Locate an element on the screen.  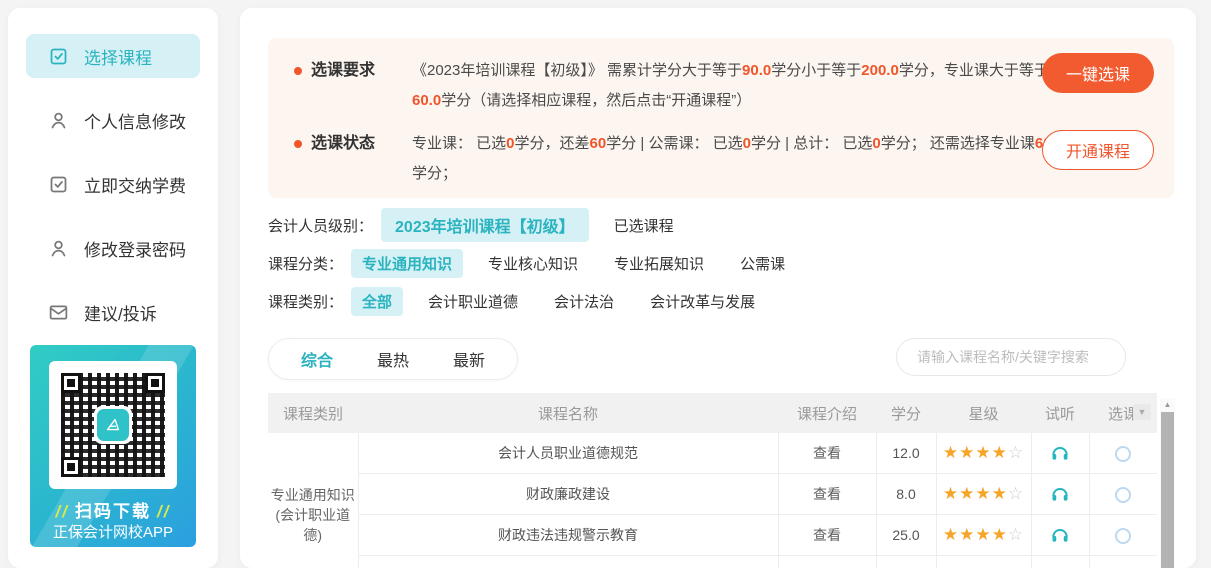
sidebar-item-label: 选择课程 is located at coordinates (118, 56).